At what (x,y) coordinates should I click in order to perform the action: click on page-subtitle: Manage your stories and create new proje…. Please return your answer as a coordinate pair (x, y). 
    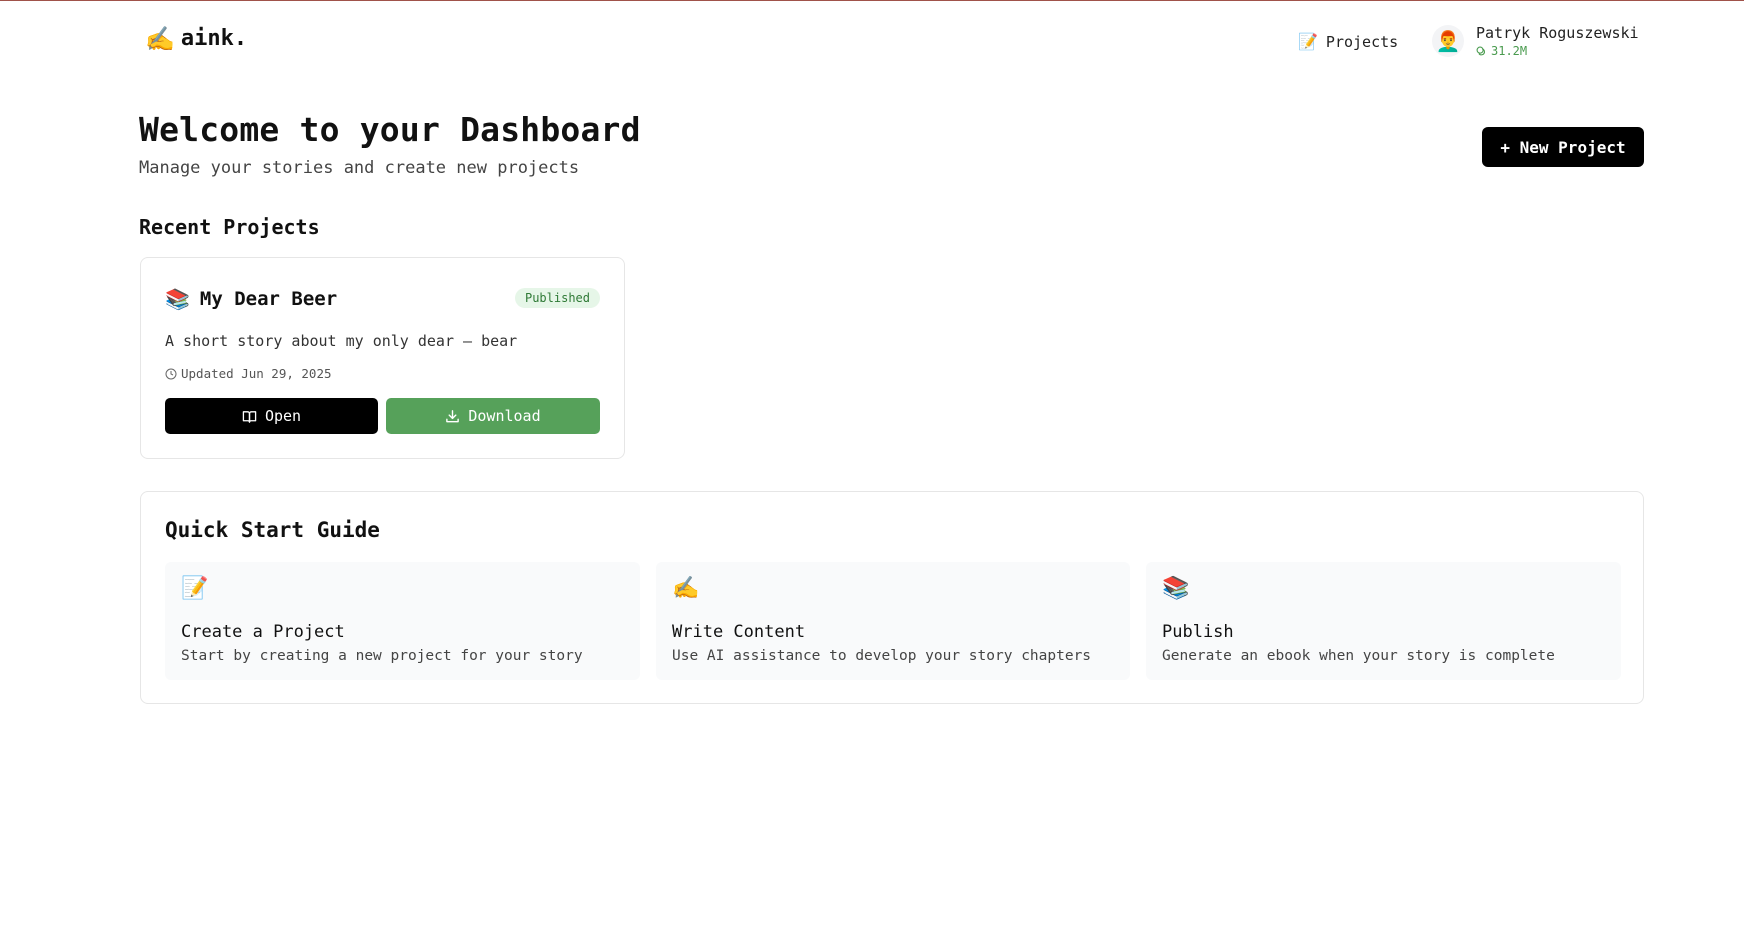
    Looking at the image, I should click on (359, 168).